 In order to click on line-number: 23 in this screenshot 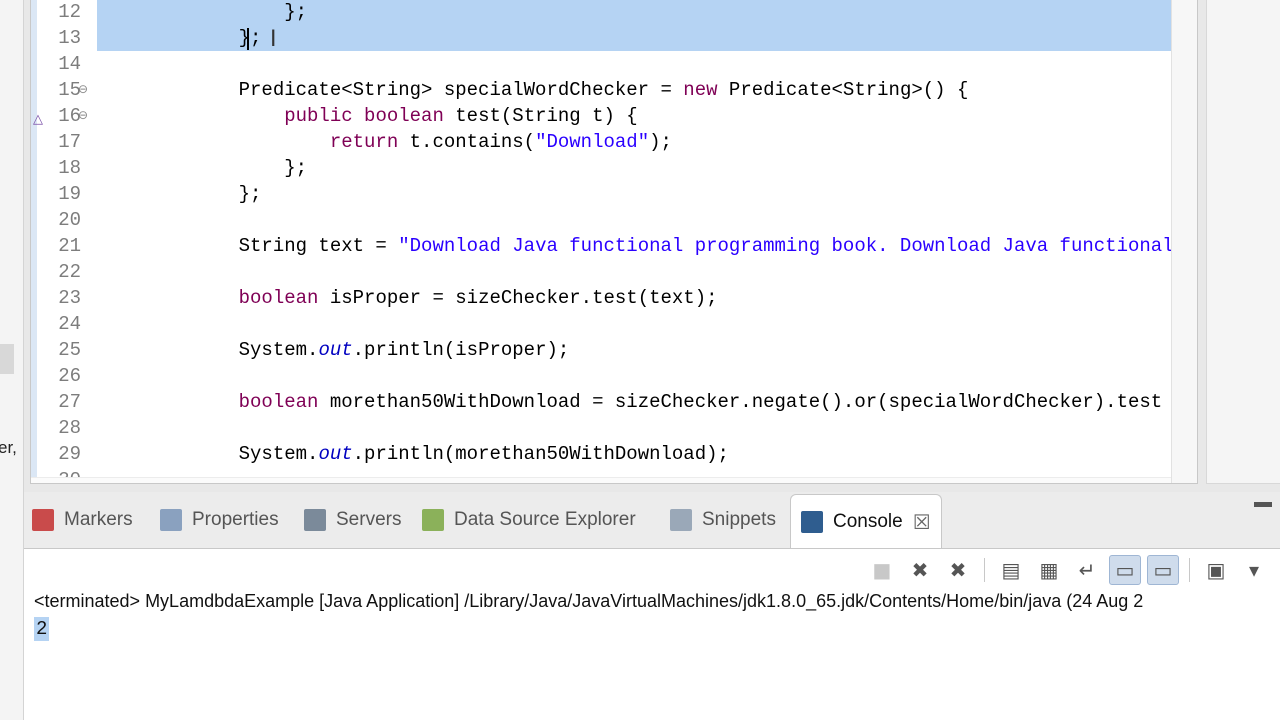, I will do `click(69, 298)`.